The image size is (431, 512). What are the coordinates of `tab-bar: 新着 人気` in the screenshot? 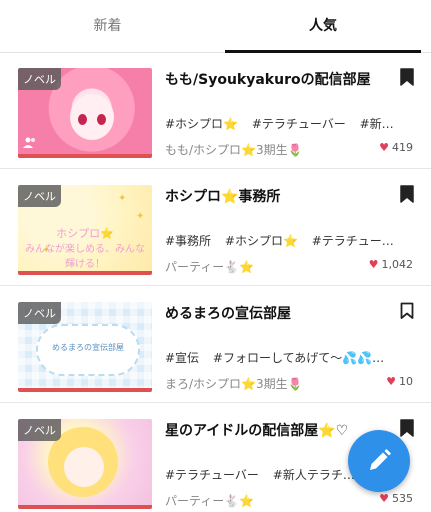 It's located at (215, 26).